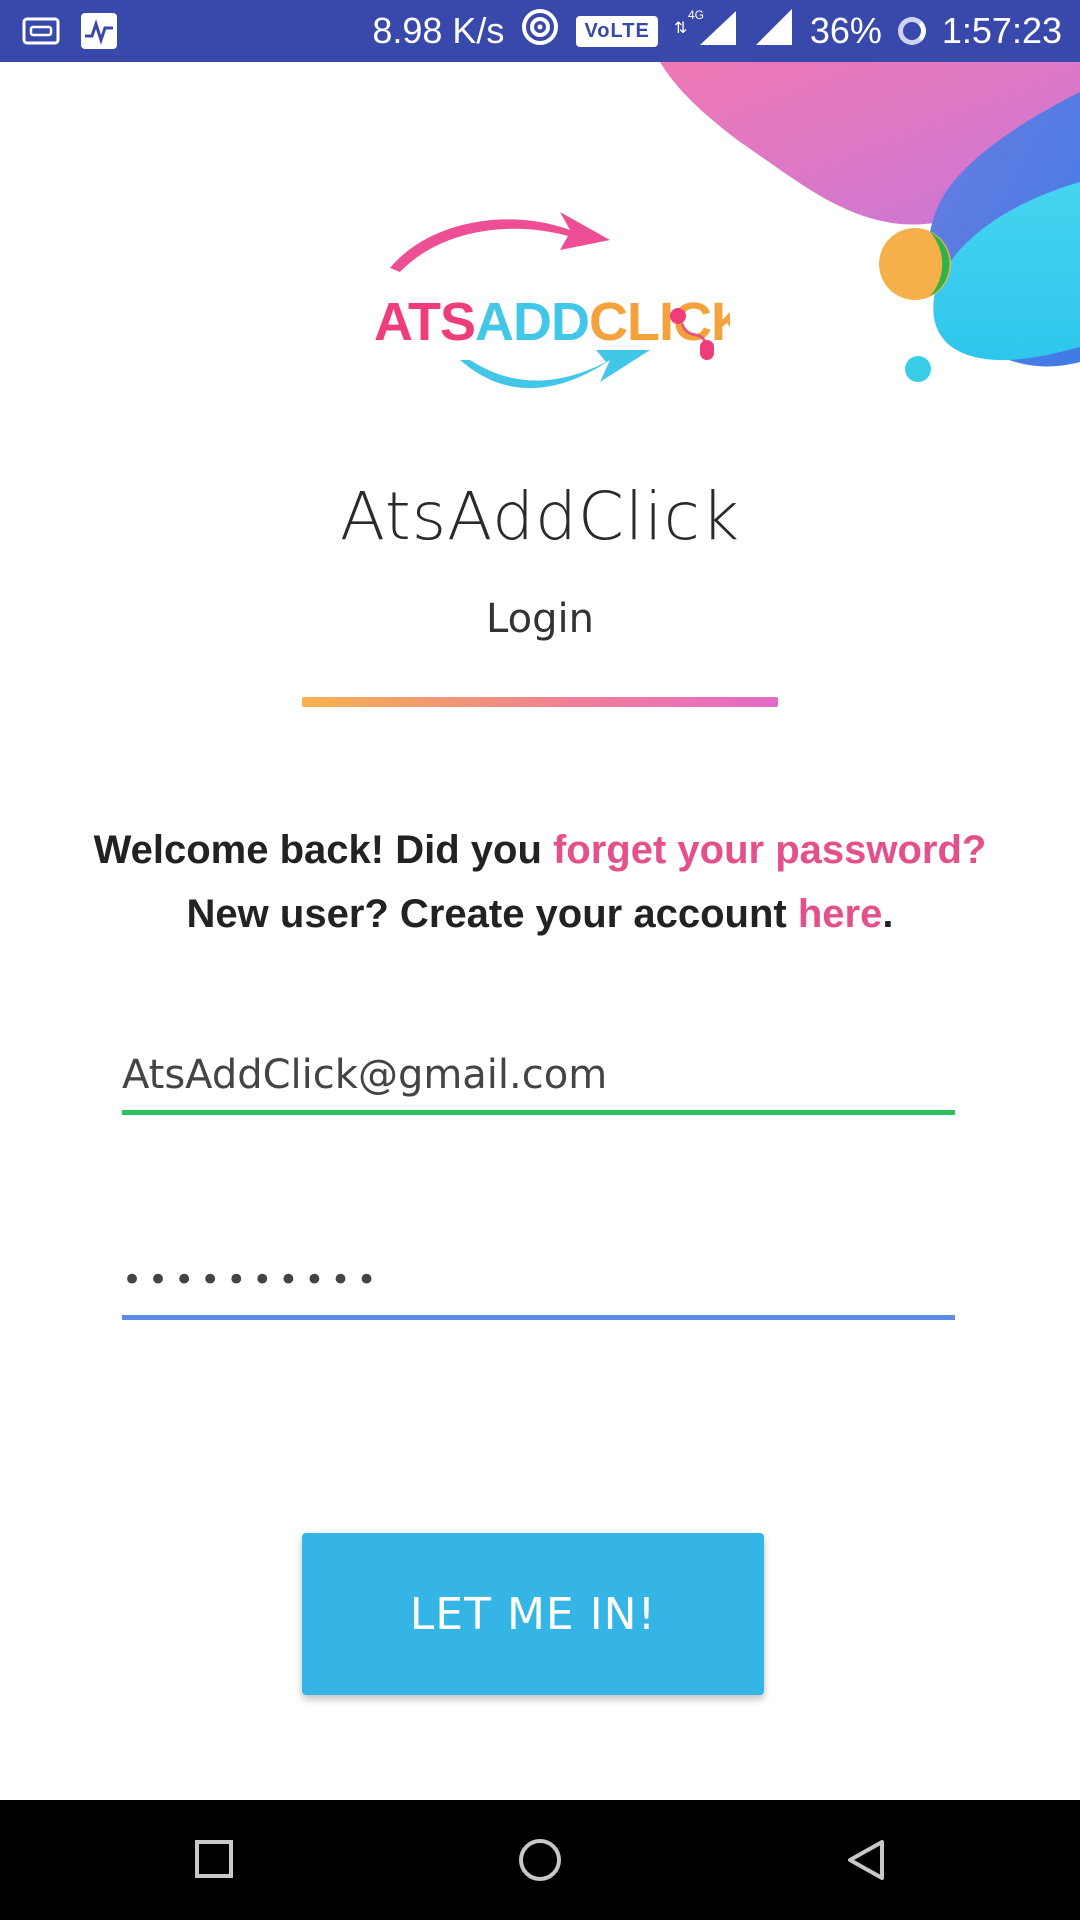 This screenshot has height=1920, width=1080. Describe the element at coordinates (840, 914) in the screenshot. I see `create-account-link: here` at that location.